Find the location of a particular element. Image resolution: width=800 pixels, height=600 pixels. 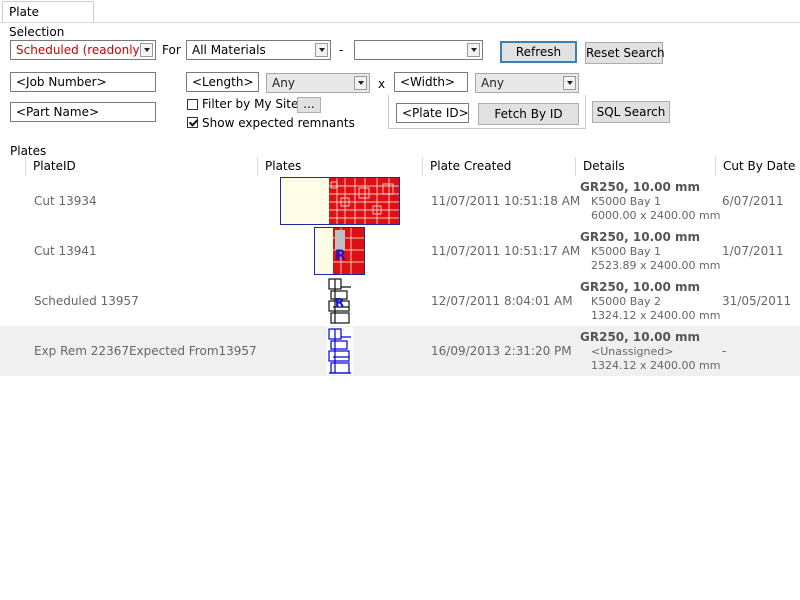

status-dropdown-value: Scheduled (readonly) is located at coordinates (80, 50).